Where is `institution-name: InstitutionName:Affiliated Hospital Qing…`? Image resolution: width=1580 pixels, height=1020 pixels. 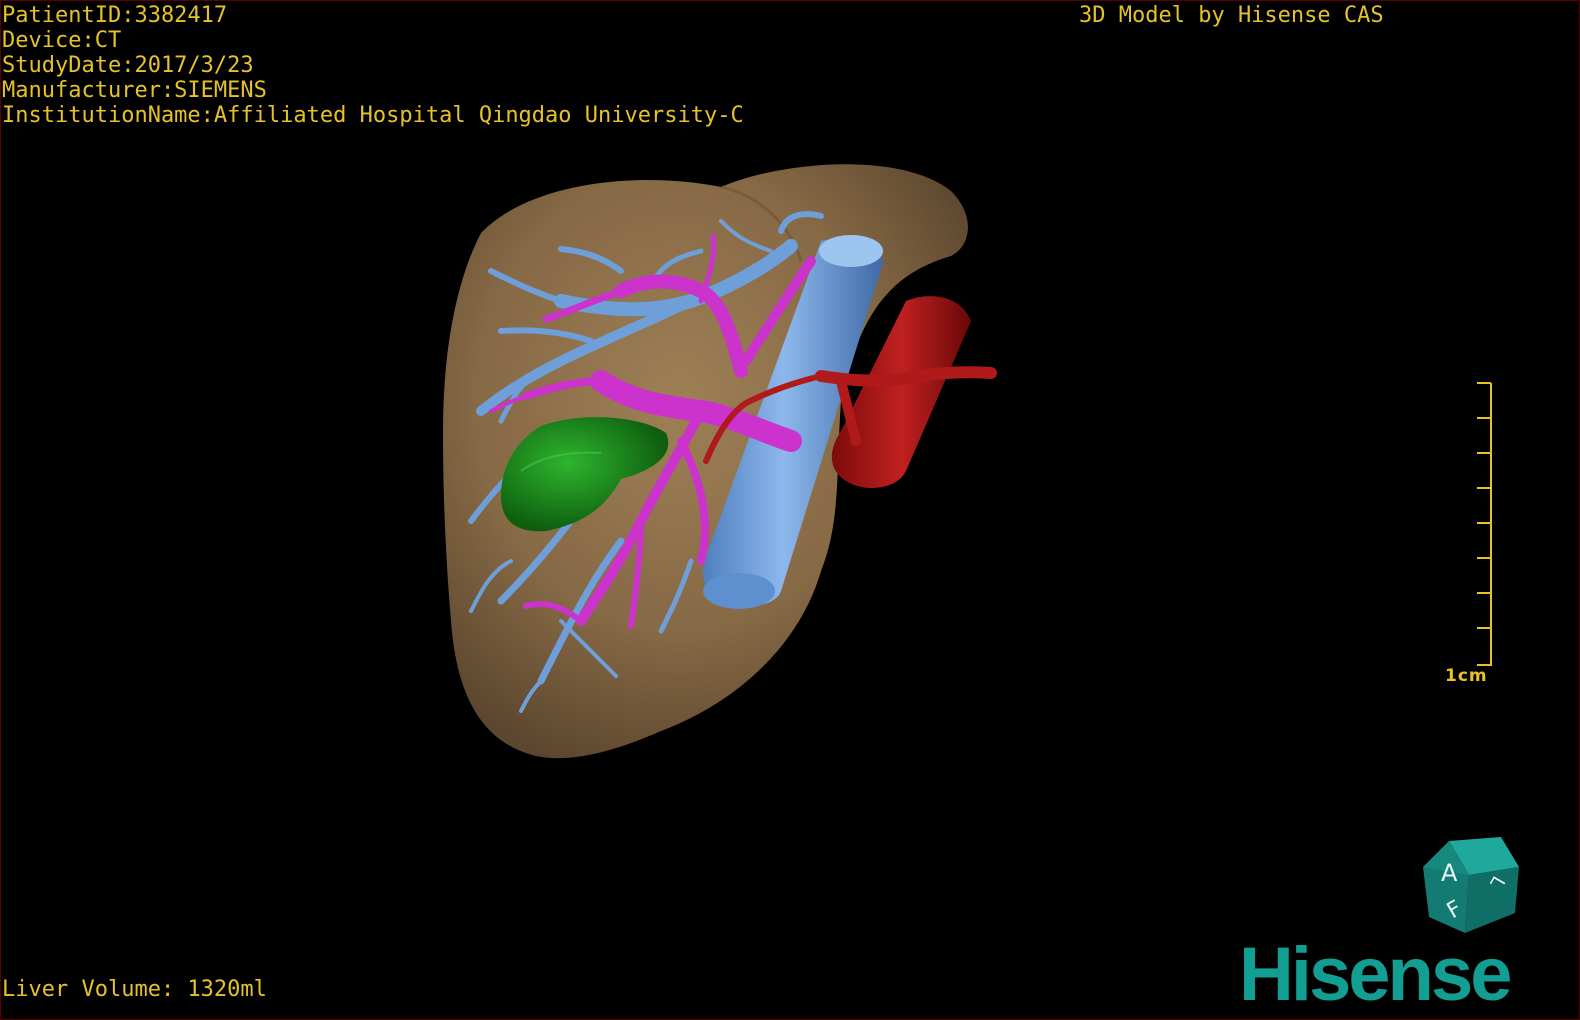 institution-name: InstitutionName:Affiliated Hospital Qing… is located at coordinates (373, 115).